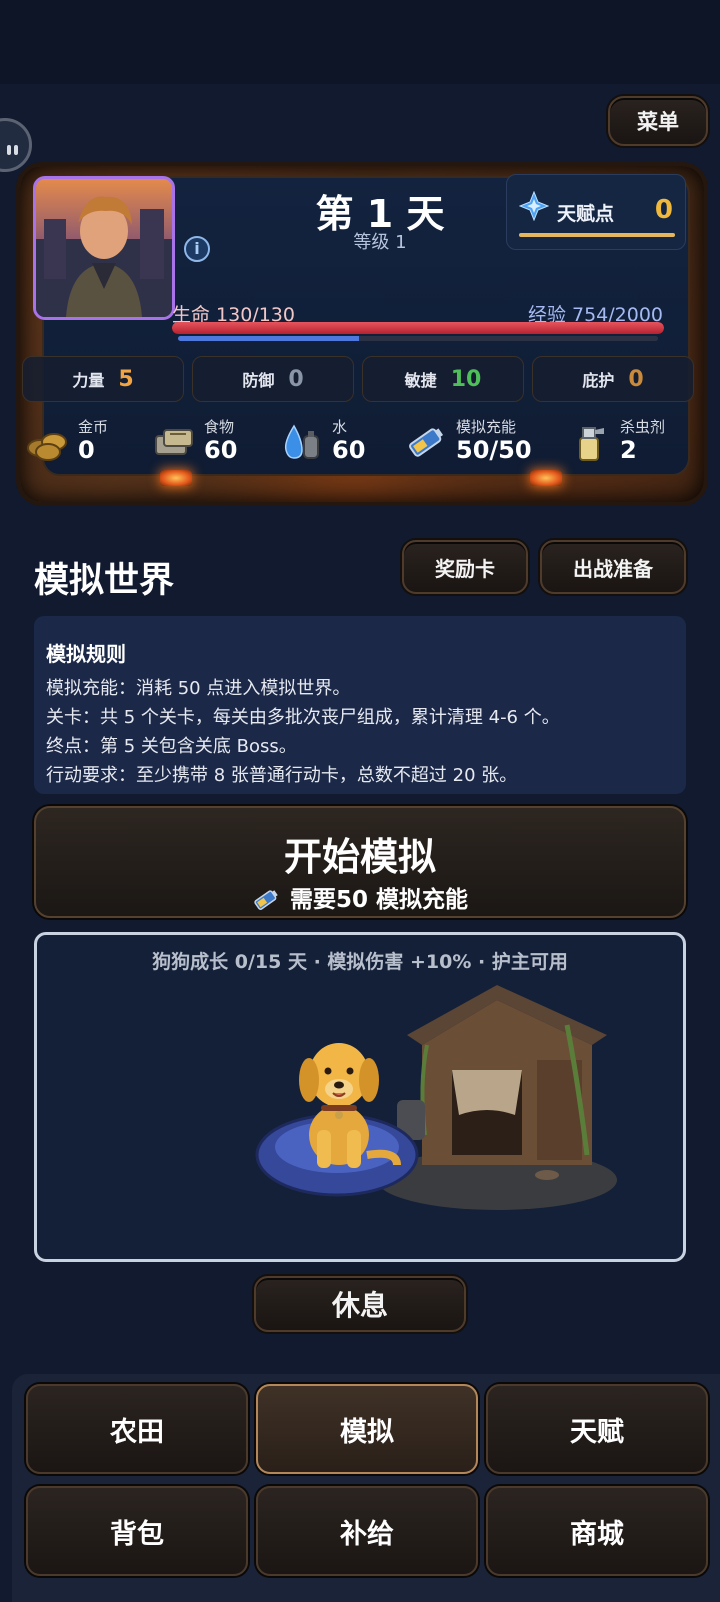  What do you see at coordinates (14, 147) in the screenshot?
I see `handle-dots-icon` at bounding box center [14, 147].